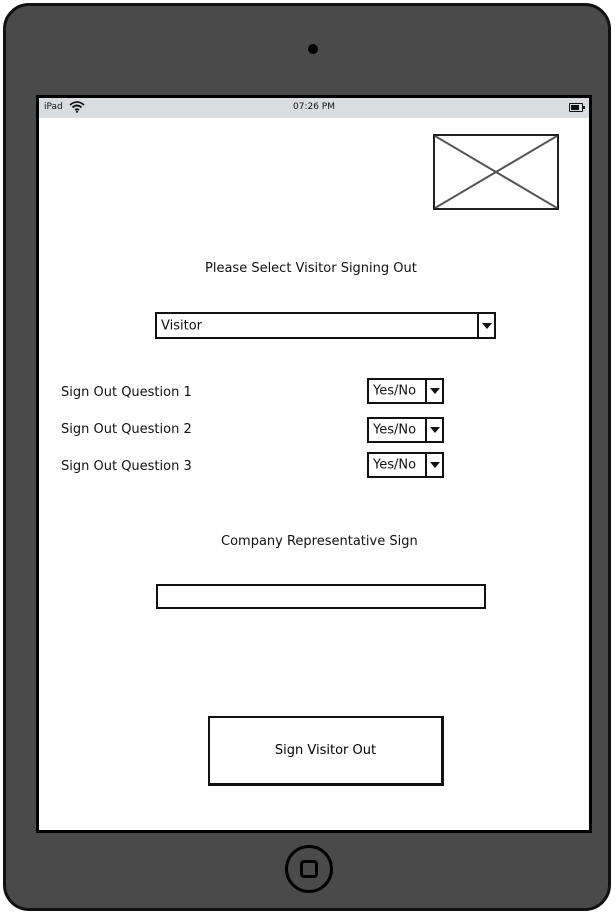 This screenshot has height=916, width=616. I want to click on question-1-label: Sign Out Question 1, so click(126, 392).